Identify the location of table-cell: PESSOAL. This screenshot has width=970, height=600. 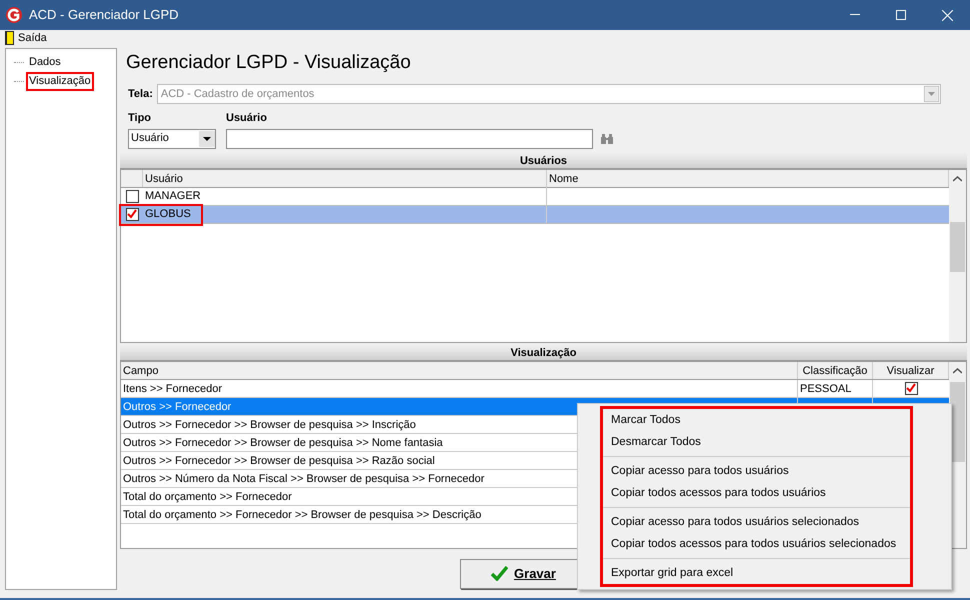
(826, 388).